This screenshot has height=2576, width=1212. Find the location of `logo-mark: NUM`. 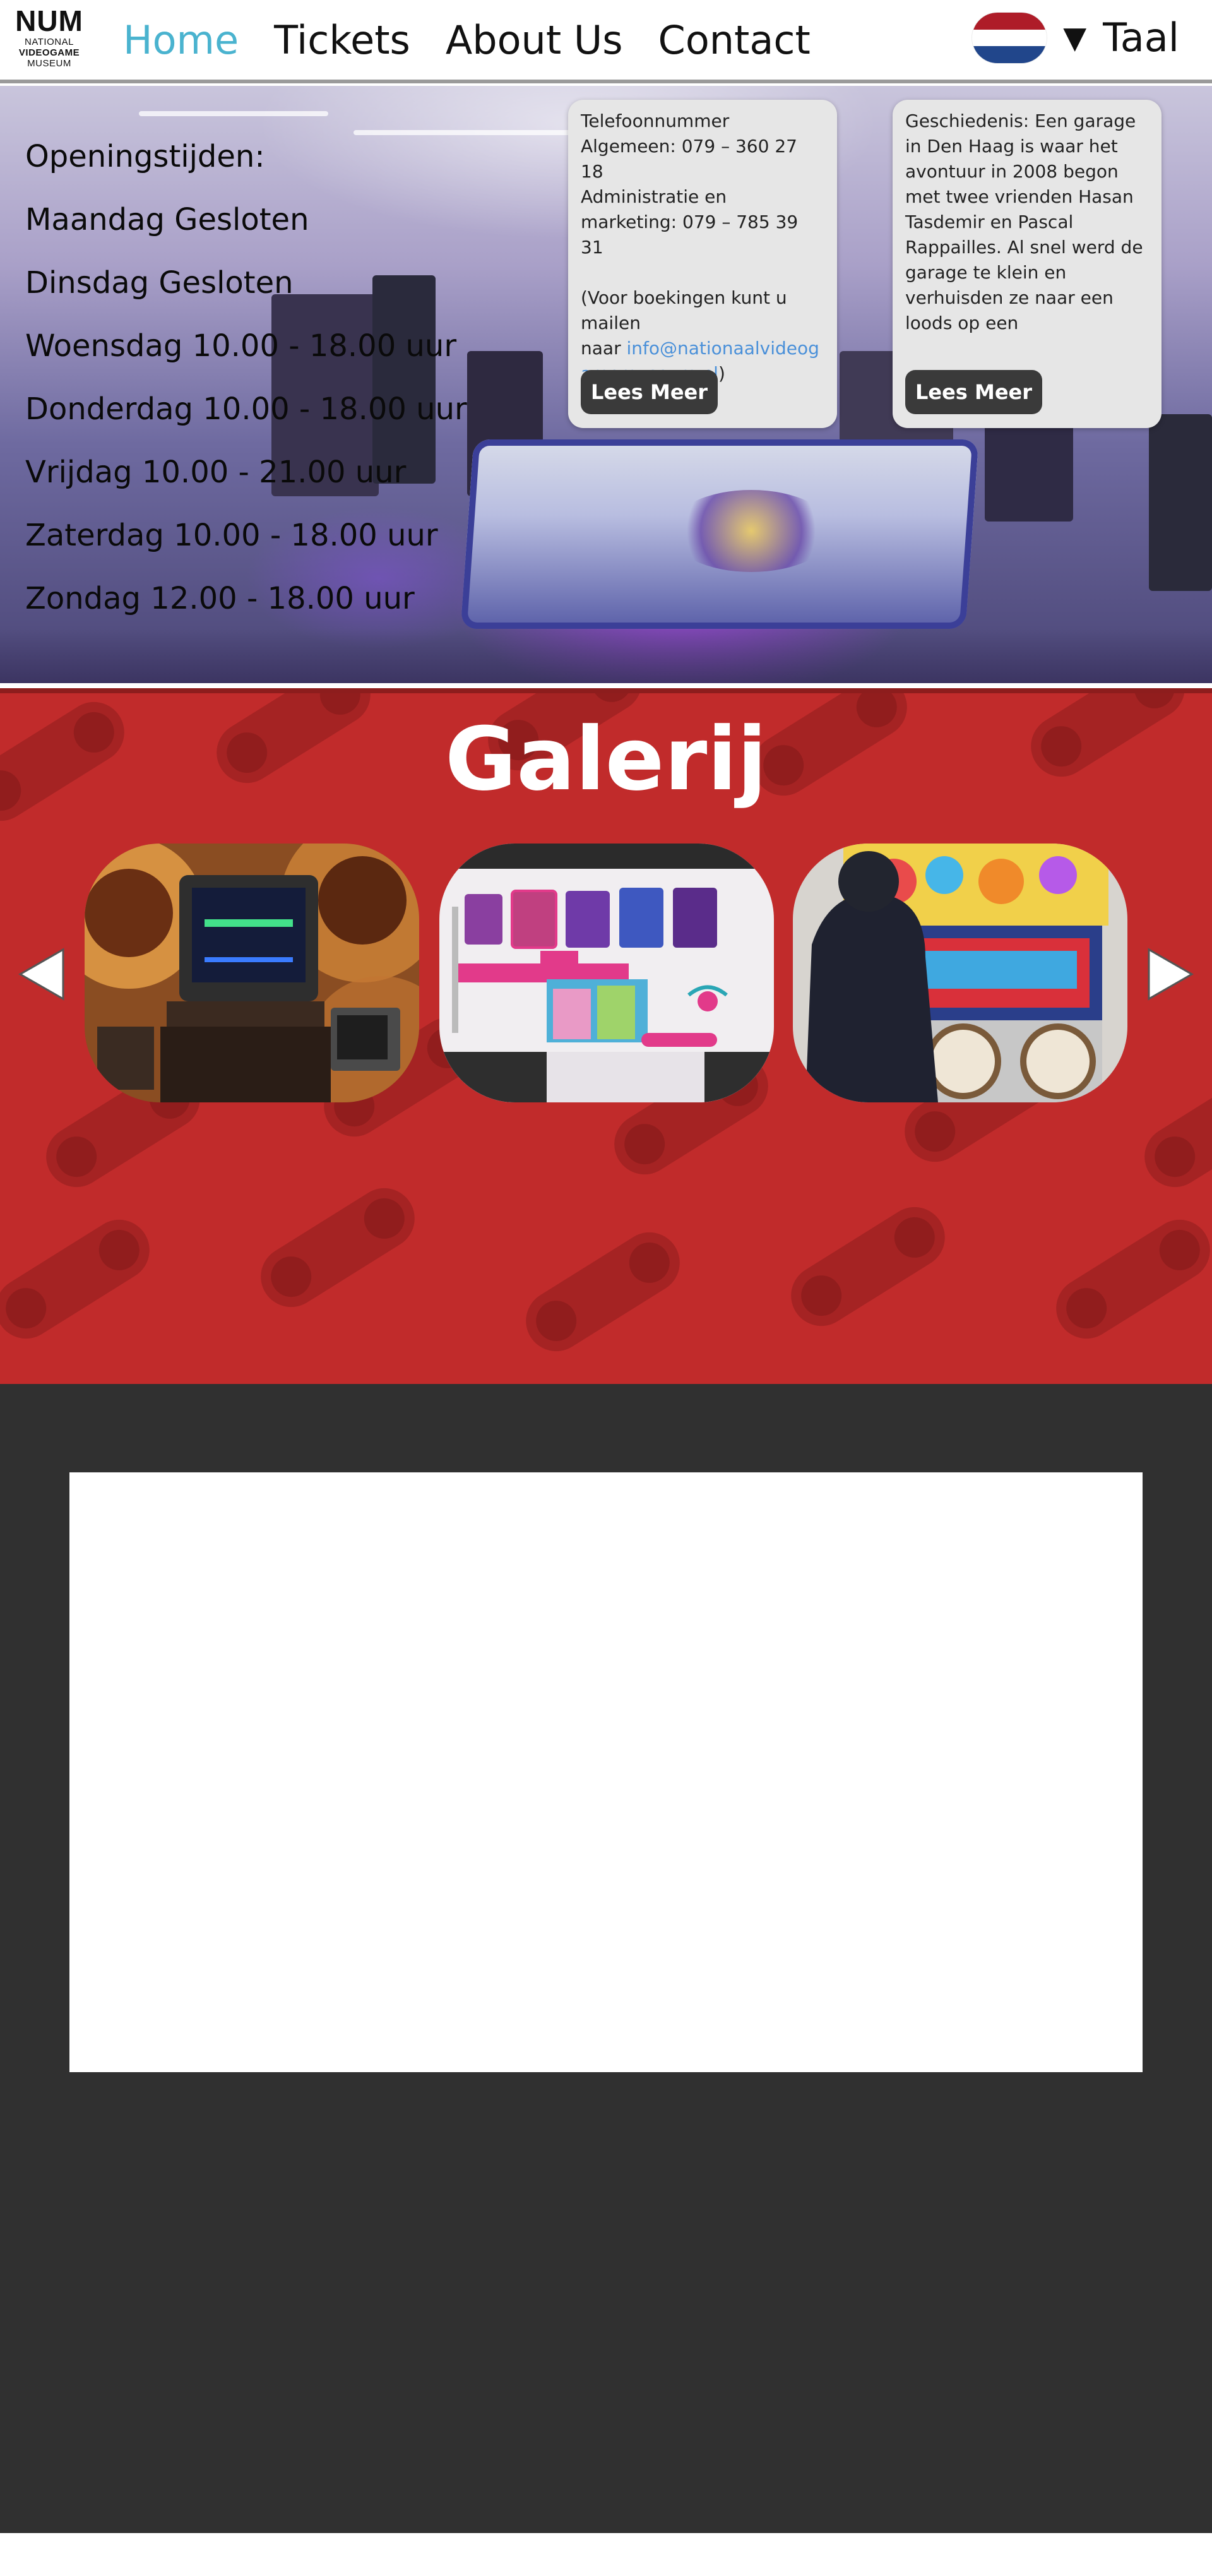

logo-mark: NUM is located at coordinates (49, 20).